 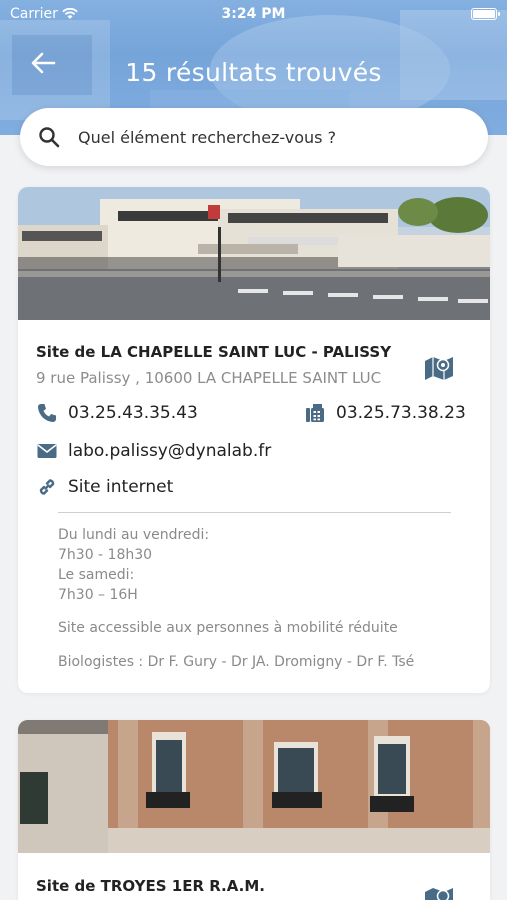 What do you see at coordinates (96, 575) in the screenshot?
I see `hours-line: Le samedi:` at bounding box center [96, 575].